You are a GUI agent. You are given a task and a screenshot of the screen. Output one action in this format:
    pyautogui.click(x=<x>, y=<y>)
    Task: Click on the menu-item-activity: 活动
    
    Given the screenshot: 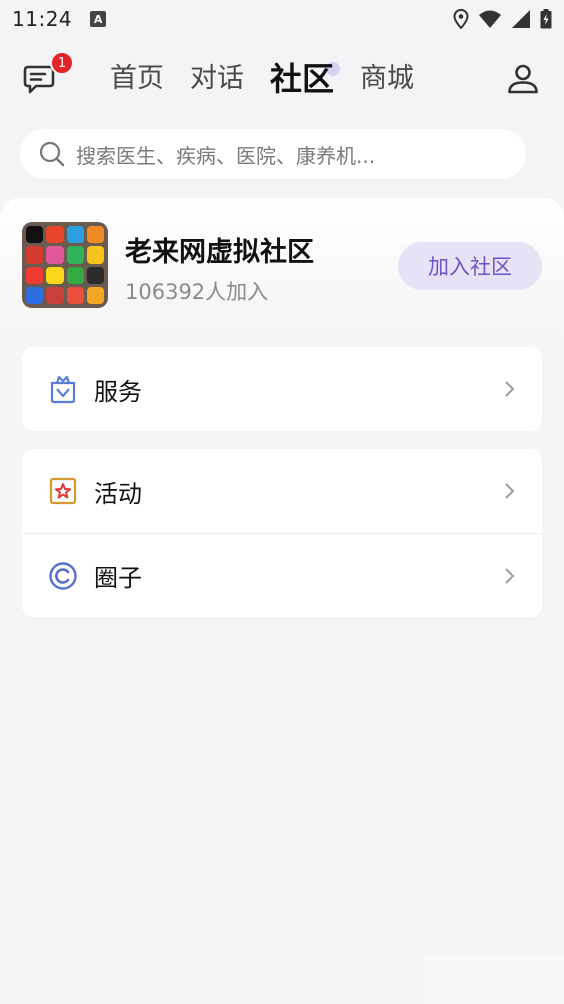 What is the action you would take?
    pyautogui.click(x=282, y=491)
    